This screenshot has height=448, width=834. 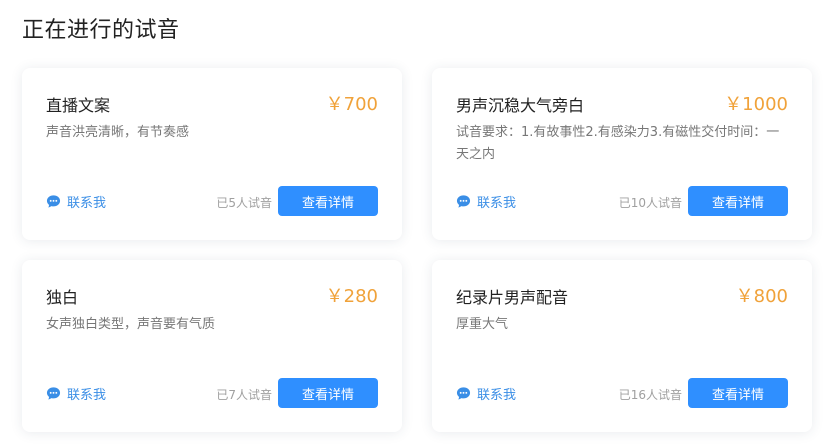 What do you see at coordinates (118, 132) in the screenshot?
I see `card-description: 声音洪亮清晰，有节奏感` at bounding box center [118, 132].